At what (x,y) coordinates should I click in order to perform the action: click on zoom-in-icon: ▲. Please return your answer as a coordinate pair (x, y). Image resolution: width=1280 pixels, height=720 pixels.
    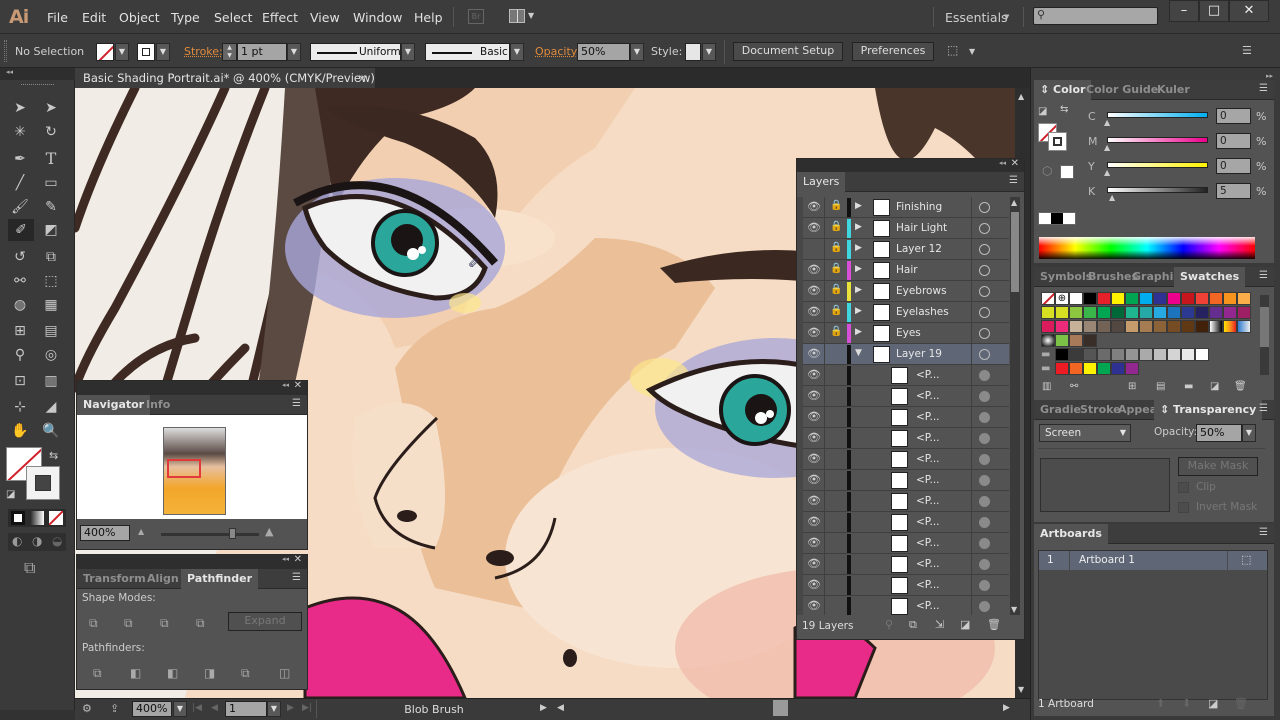
    Looking at the image, I should click on (269, 531).